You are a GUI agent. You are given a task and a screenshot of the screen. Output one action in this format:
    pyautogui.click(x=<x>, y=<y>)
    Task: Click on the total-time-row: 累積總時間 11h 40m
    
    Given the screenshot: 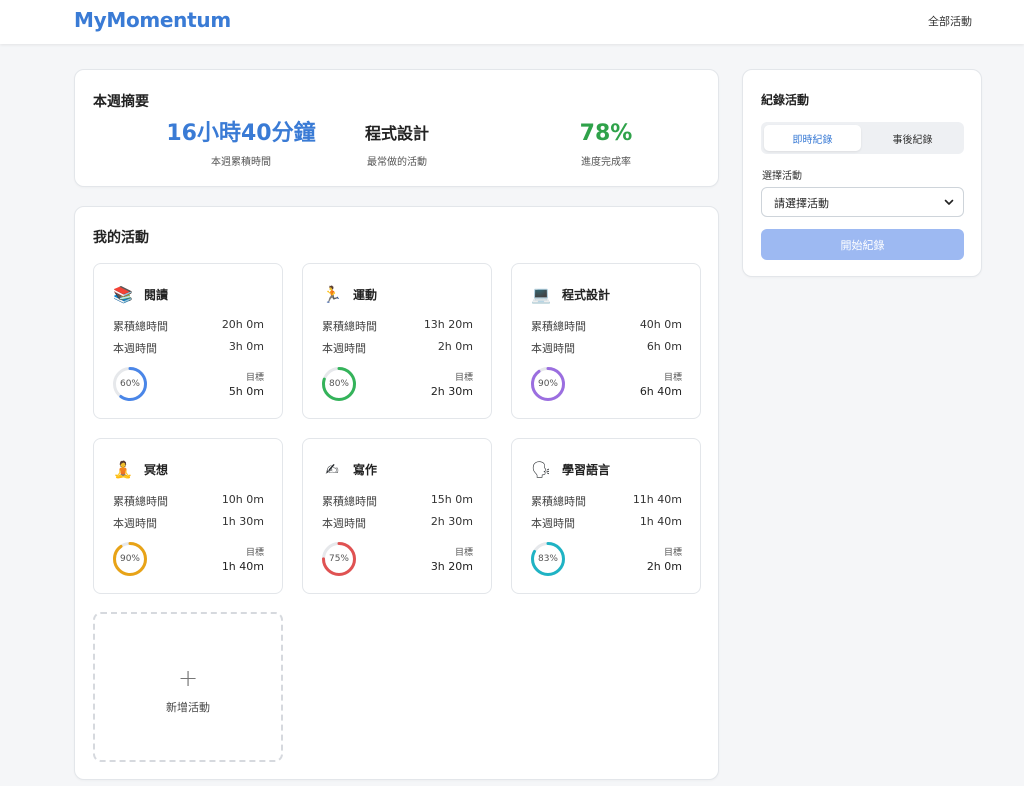 What is the action you would take?
    pyautogui.click(x=606, y=501)
    